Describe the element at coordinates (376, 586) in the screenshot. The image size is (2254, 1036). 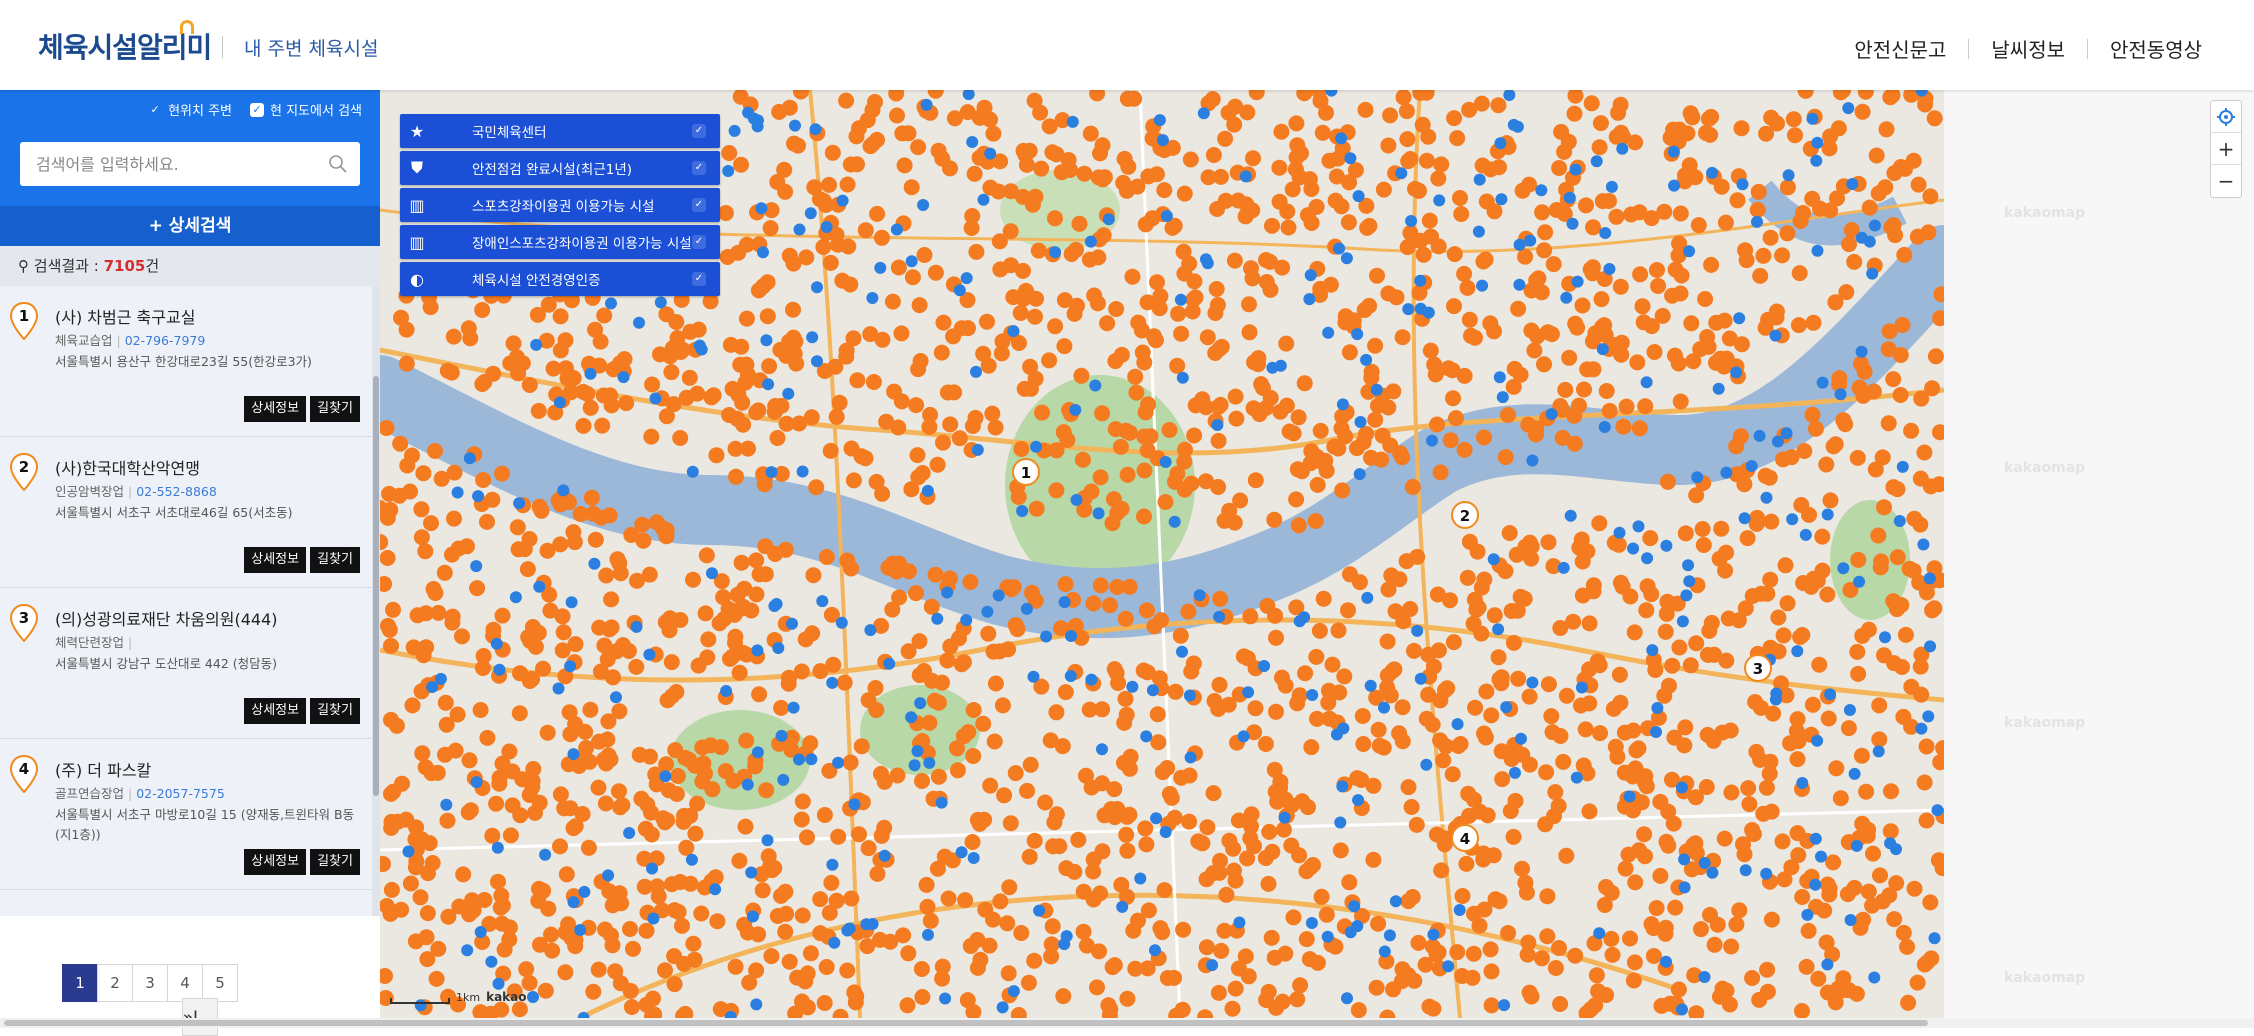
I see `scroll-thumb` at that location.